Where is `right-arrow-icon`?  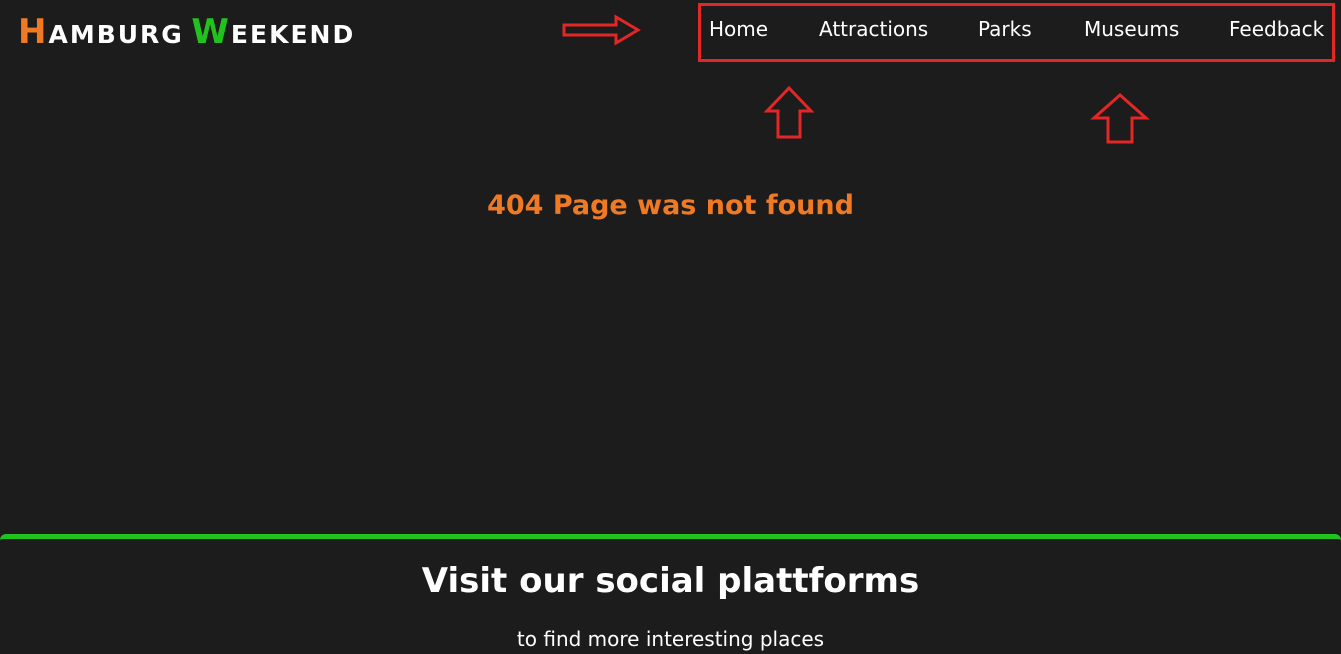
right-arrow-icon is located at coordinates (601, 30).